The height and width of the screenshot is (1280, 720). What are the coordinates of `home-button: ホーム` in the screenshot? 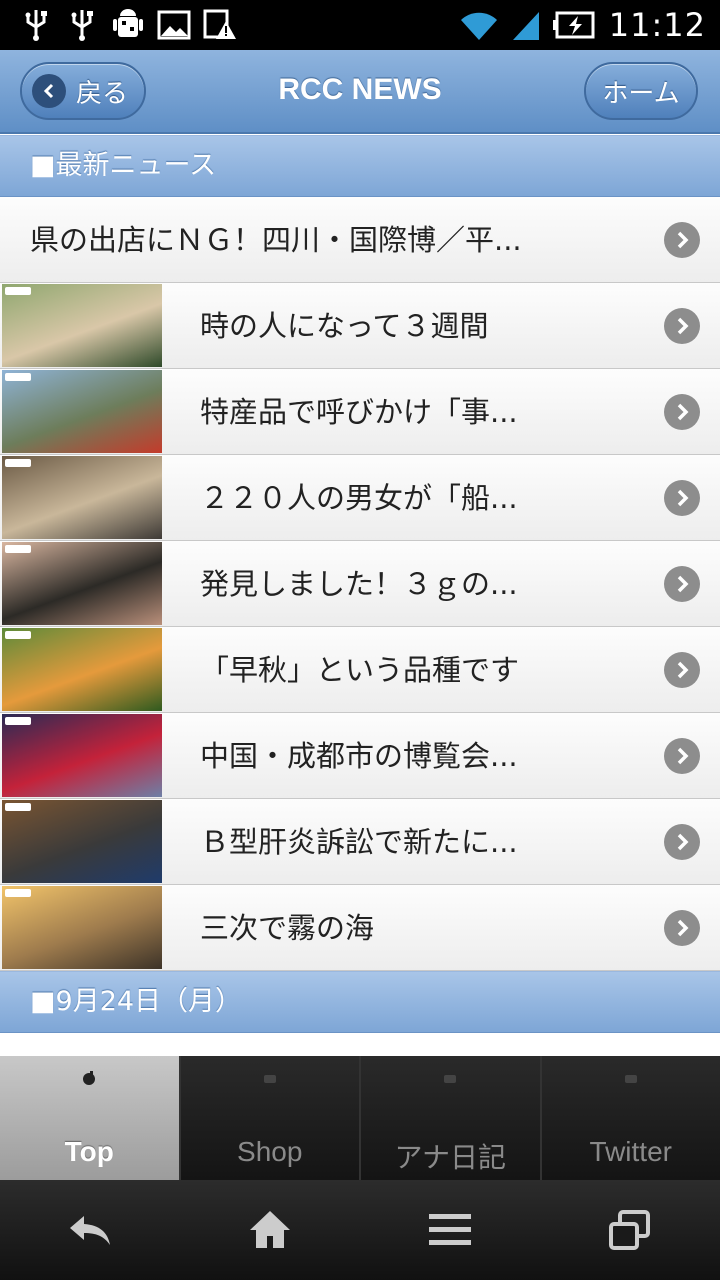 It's located at (641, 91).